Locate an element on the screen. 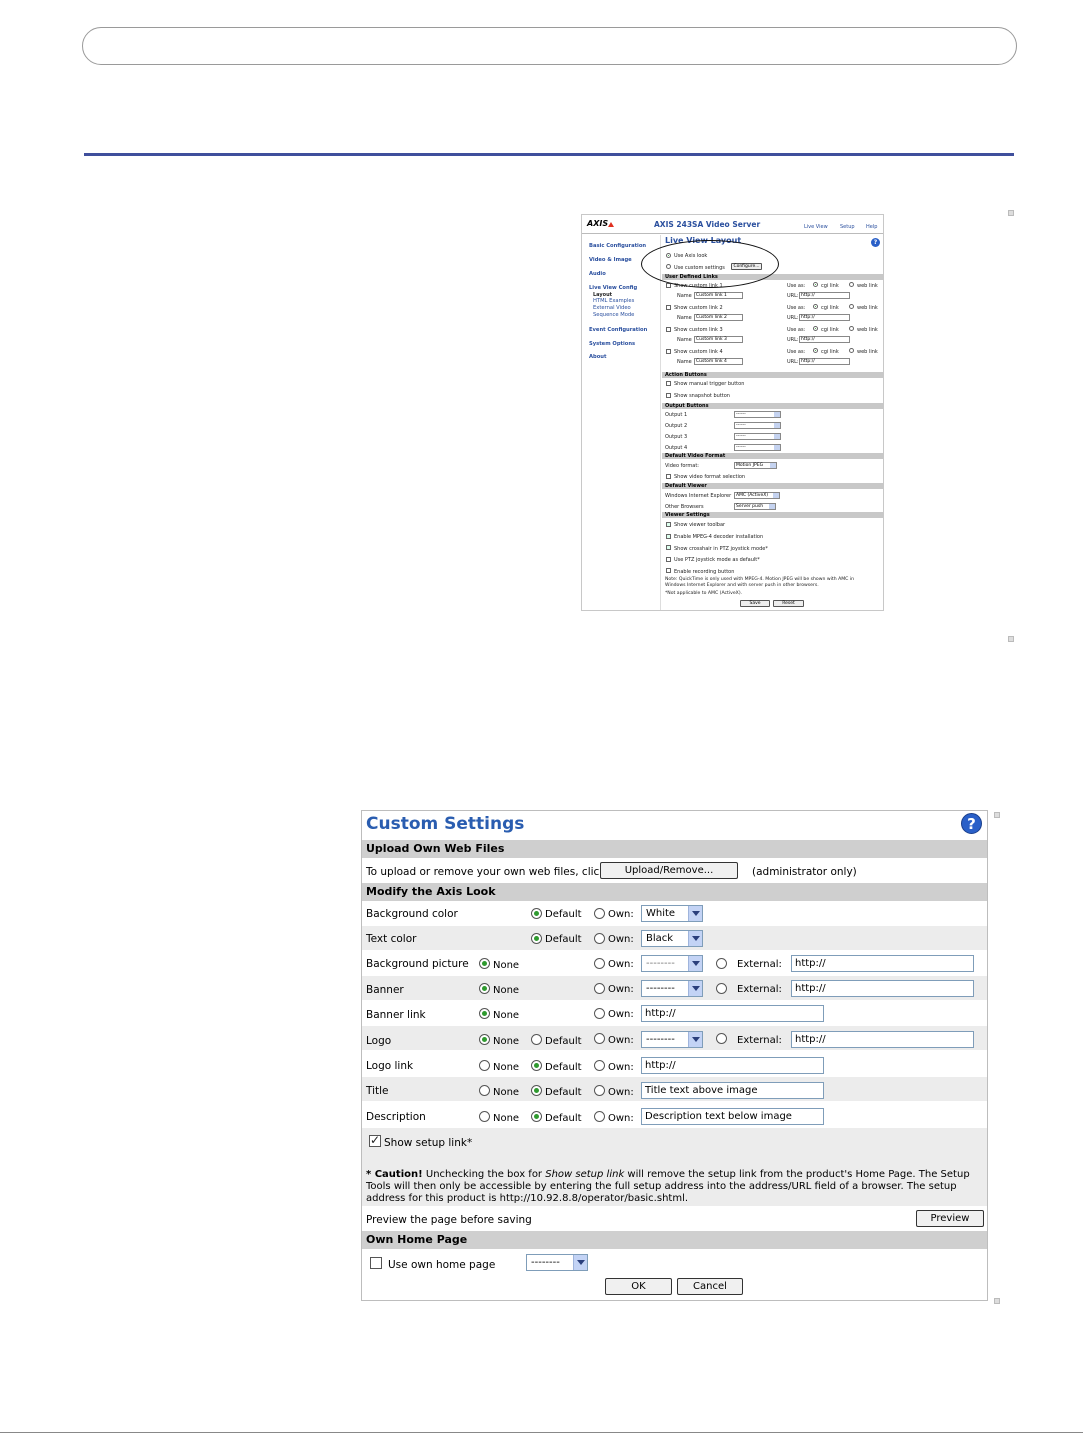 This screenshot has width=1083, height=1437. background-picture-select: -------- is located at coordinates (672, 963).